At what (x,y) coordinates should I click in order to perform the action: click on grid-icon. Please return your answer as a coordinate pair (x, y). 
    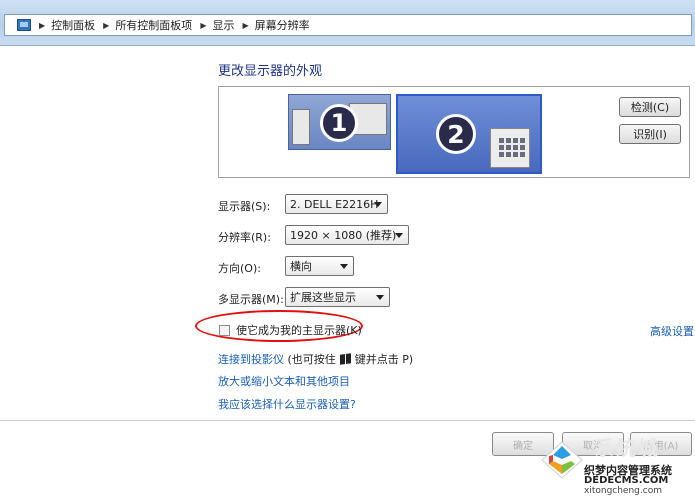
    Looking at the image, I should click on (512, 147).